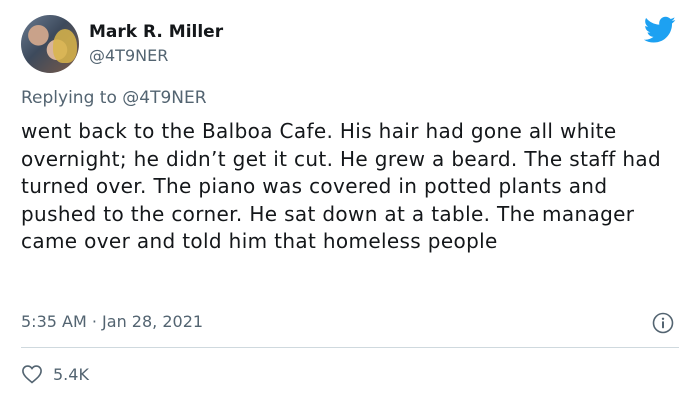 The height and width of the screenshot is (402, 700). What do you see at coordinates (128, 55) in the screenshot?
I see `author-handle: @4T9NER` at bounding box center [128, 55].